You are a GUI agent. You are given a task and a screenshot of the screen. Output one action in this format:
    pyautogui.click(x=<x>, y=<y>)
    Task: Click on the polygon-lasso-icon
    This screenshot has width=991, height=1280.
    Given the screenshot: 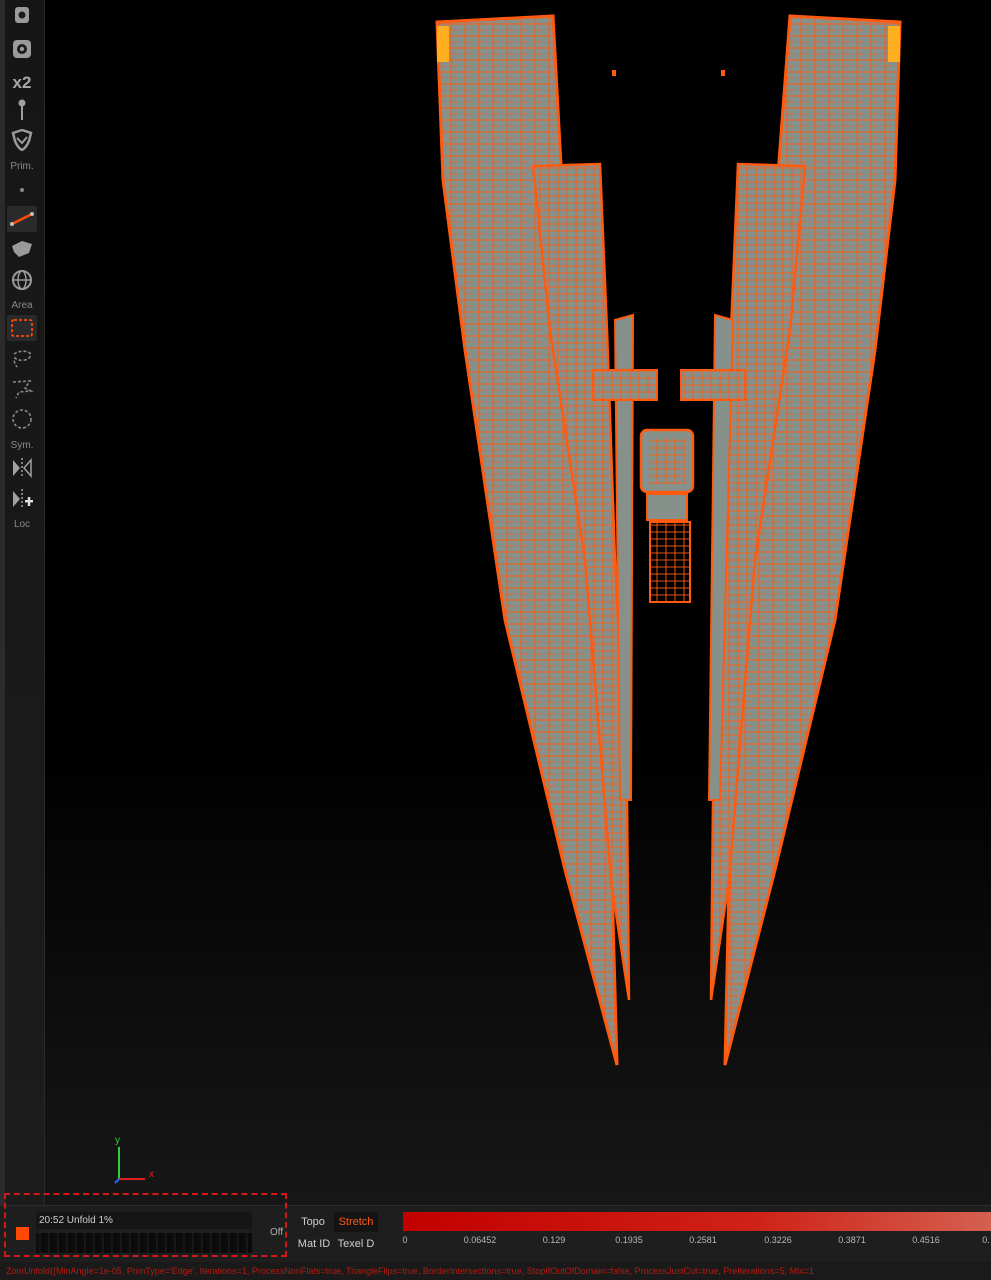 What is the action you would take?
    pyautogui.click(x=22, y=389)
    